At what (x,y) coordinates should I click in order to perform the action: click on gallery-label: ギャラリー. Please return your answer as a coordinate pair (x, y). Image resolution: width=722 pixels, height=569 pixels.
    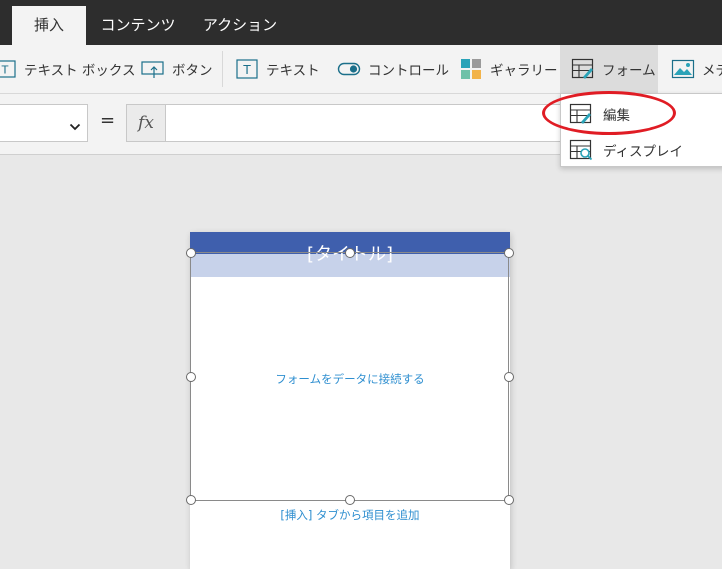
    Looking at the image, I should click on (524, 71).